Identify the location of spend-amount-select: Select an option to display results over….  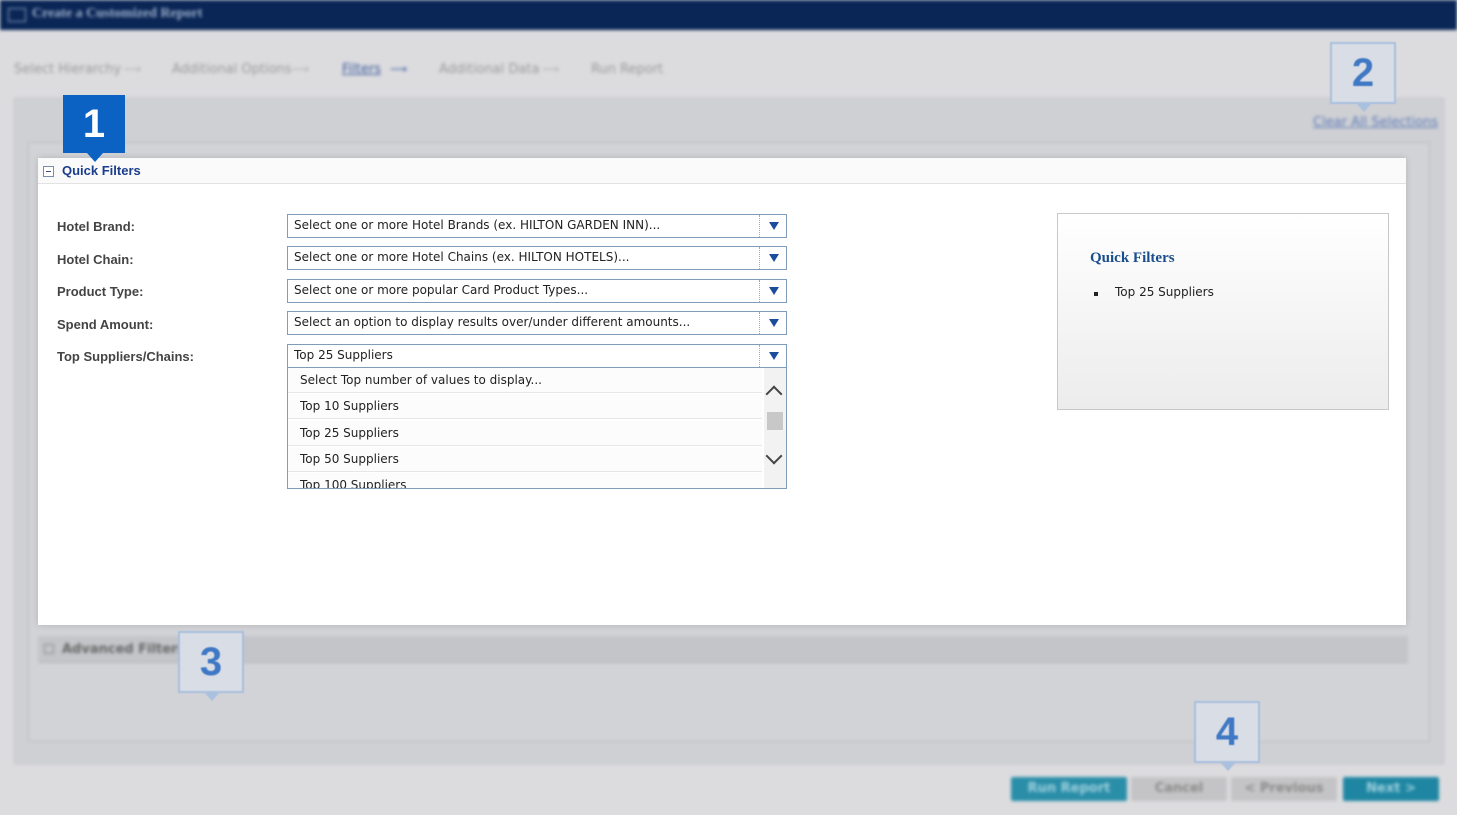
(537, 323).